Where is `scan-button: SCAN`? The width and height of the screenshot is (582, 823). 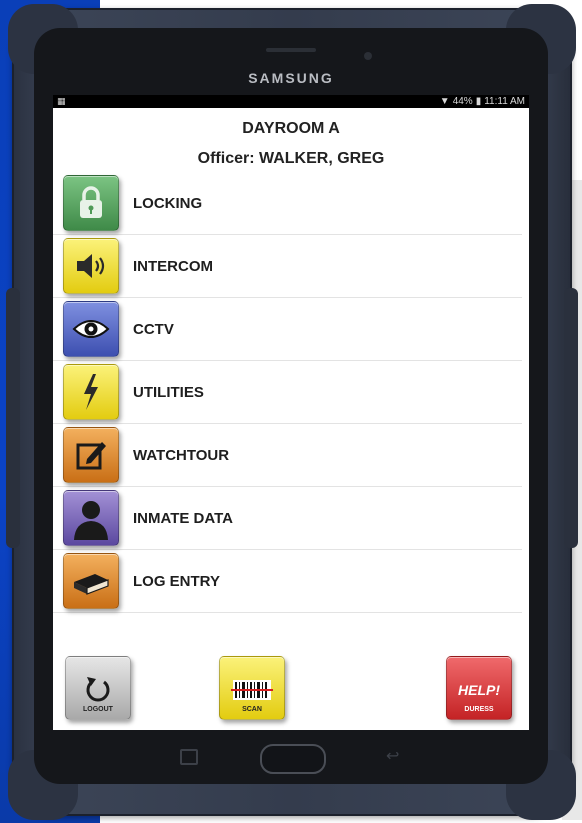
scan-button: SCAN is located at coordinates (252, 688).